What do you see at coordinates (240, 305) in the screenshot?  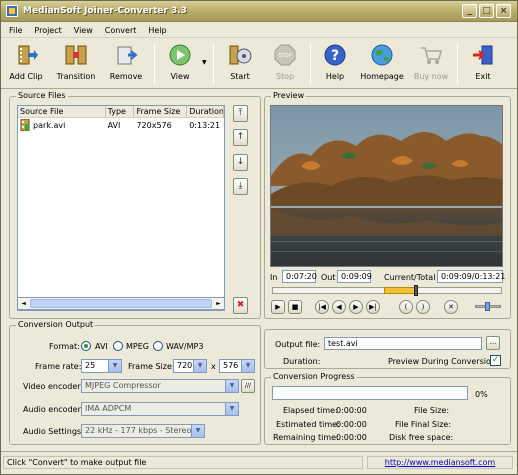 I see `delete-file-button: ✖` at bounding box center [240, 305].